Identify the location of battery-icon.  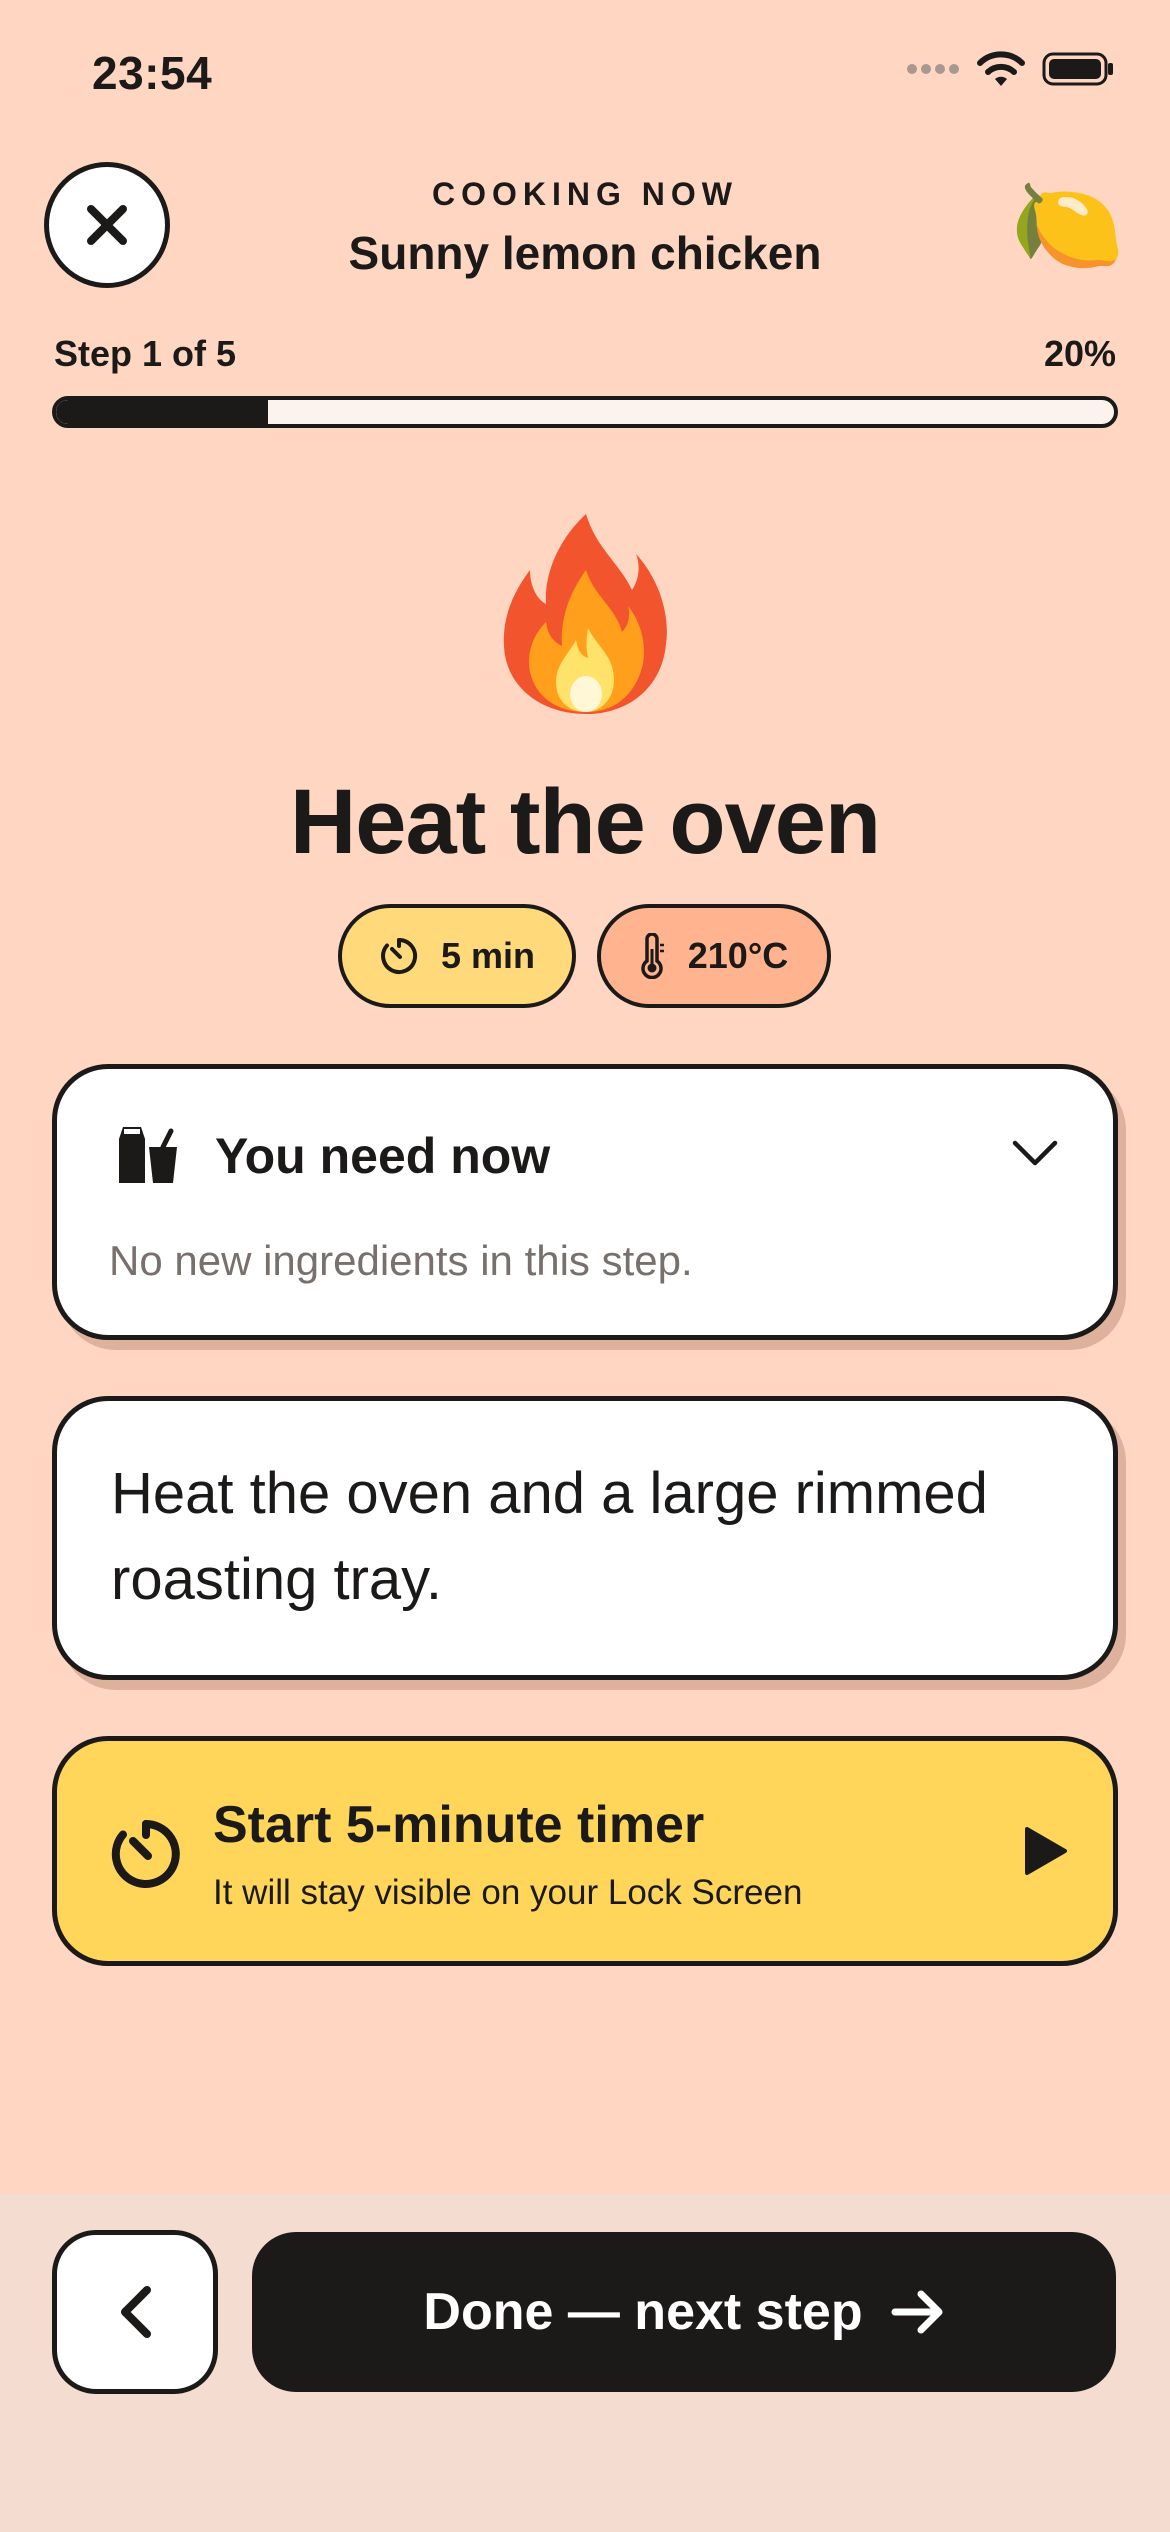
(1077, 69).